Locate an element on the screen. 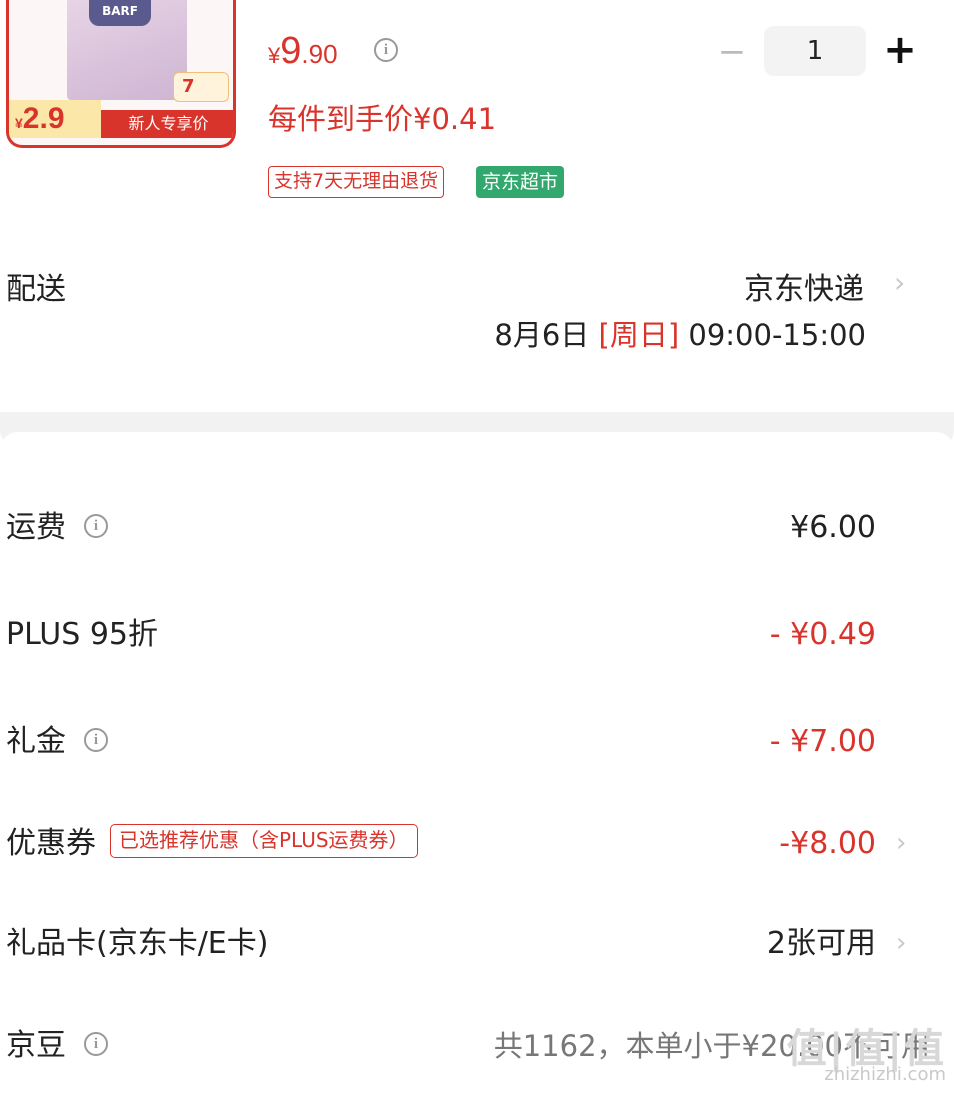 Image resolution: width=954 pixels, height=1094 pixels. section-divider-cap is located at coordinates (477, 447).